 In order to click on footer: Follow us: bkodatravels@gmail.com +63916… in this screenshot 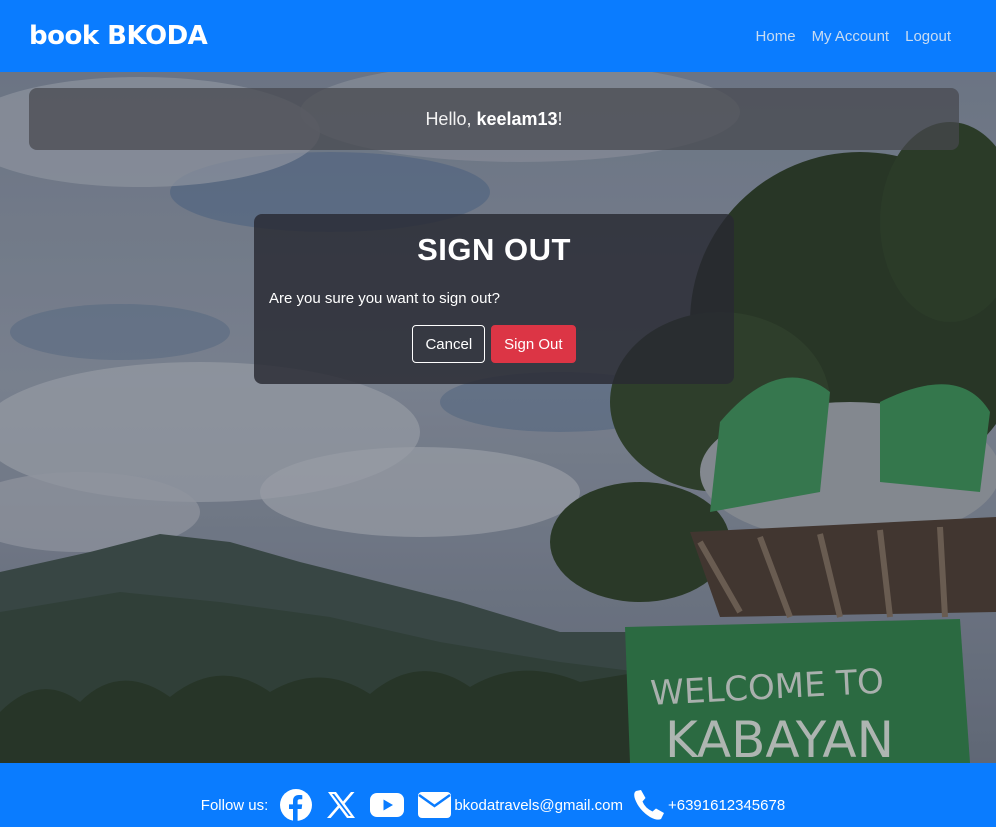, I will do `click(498, 795)`.